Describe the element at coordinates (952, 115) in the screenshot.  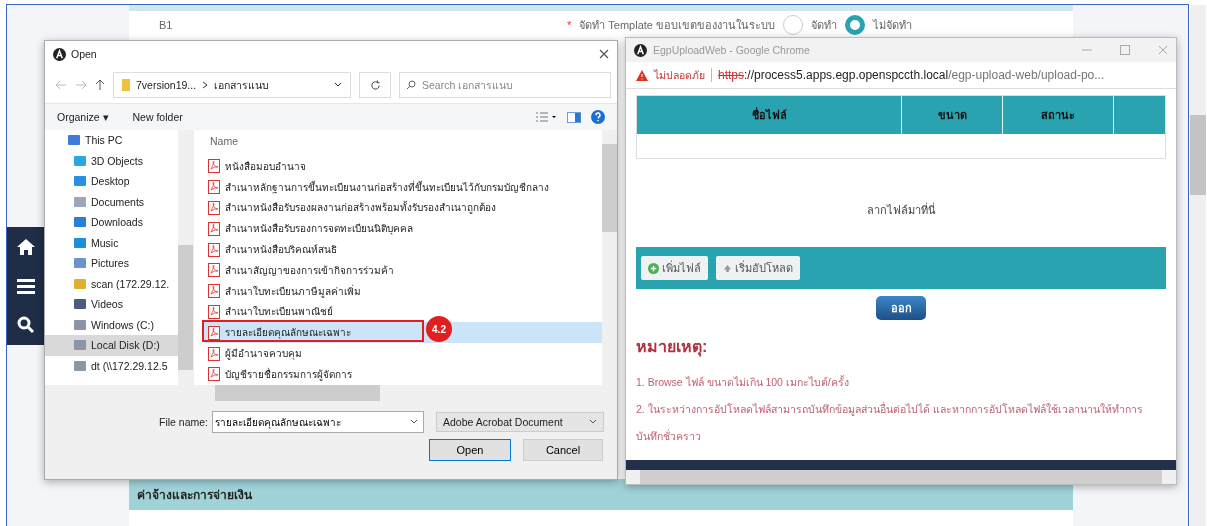
I see `column-header: ขนาด` at that location.